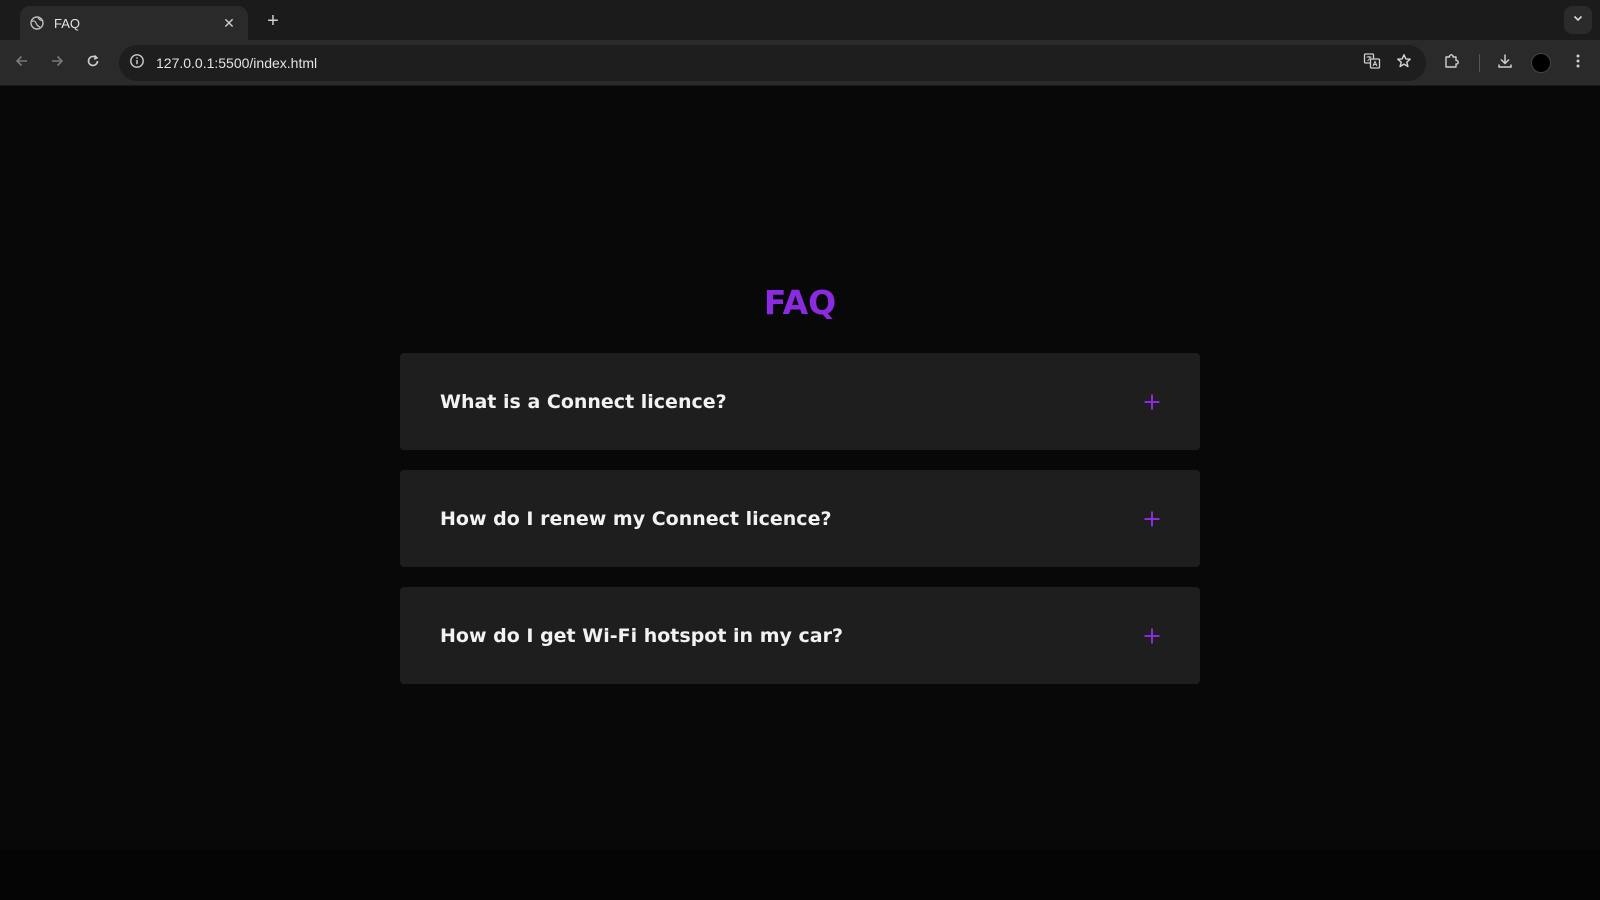 The height and width of the screenshot is (900, 1600). I want to click on faq-question: How do I renew my Connect licence?, so click(636, 518).